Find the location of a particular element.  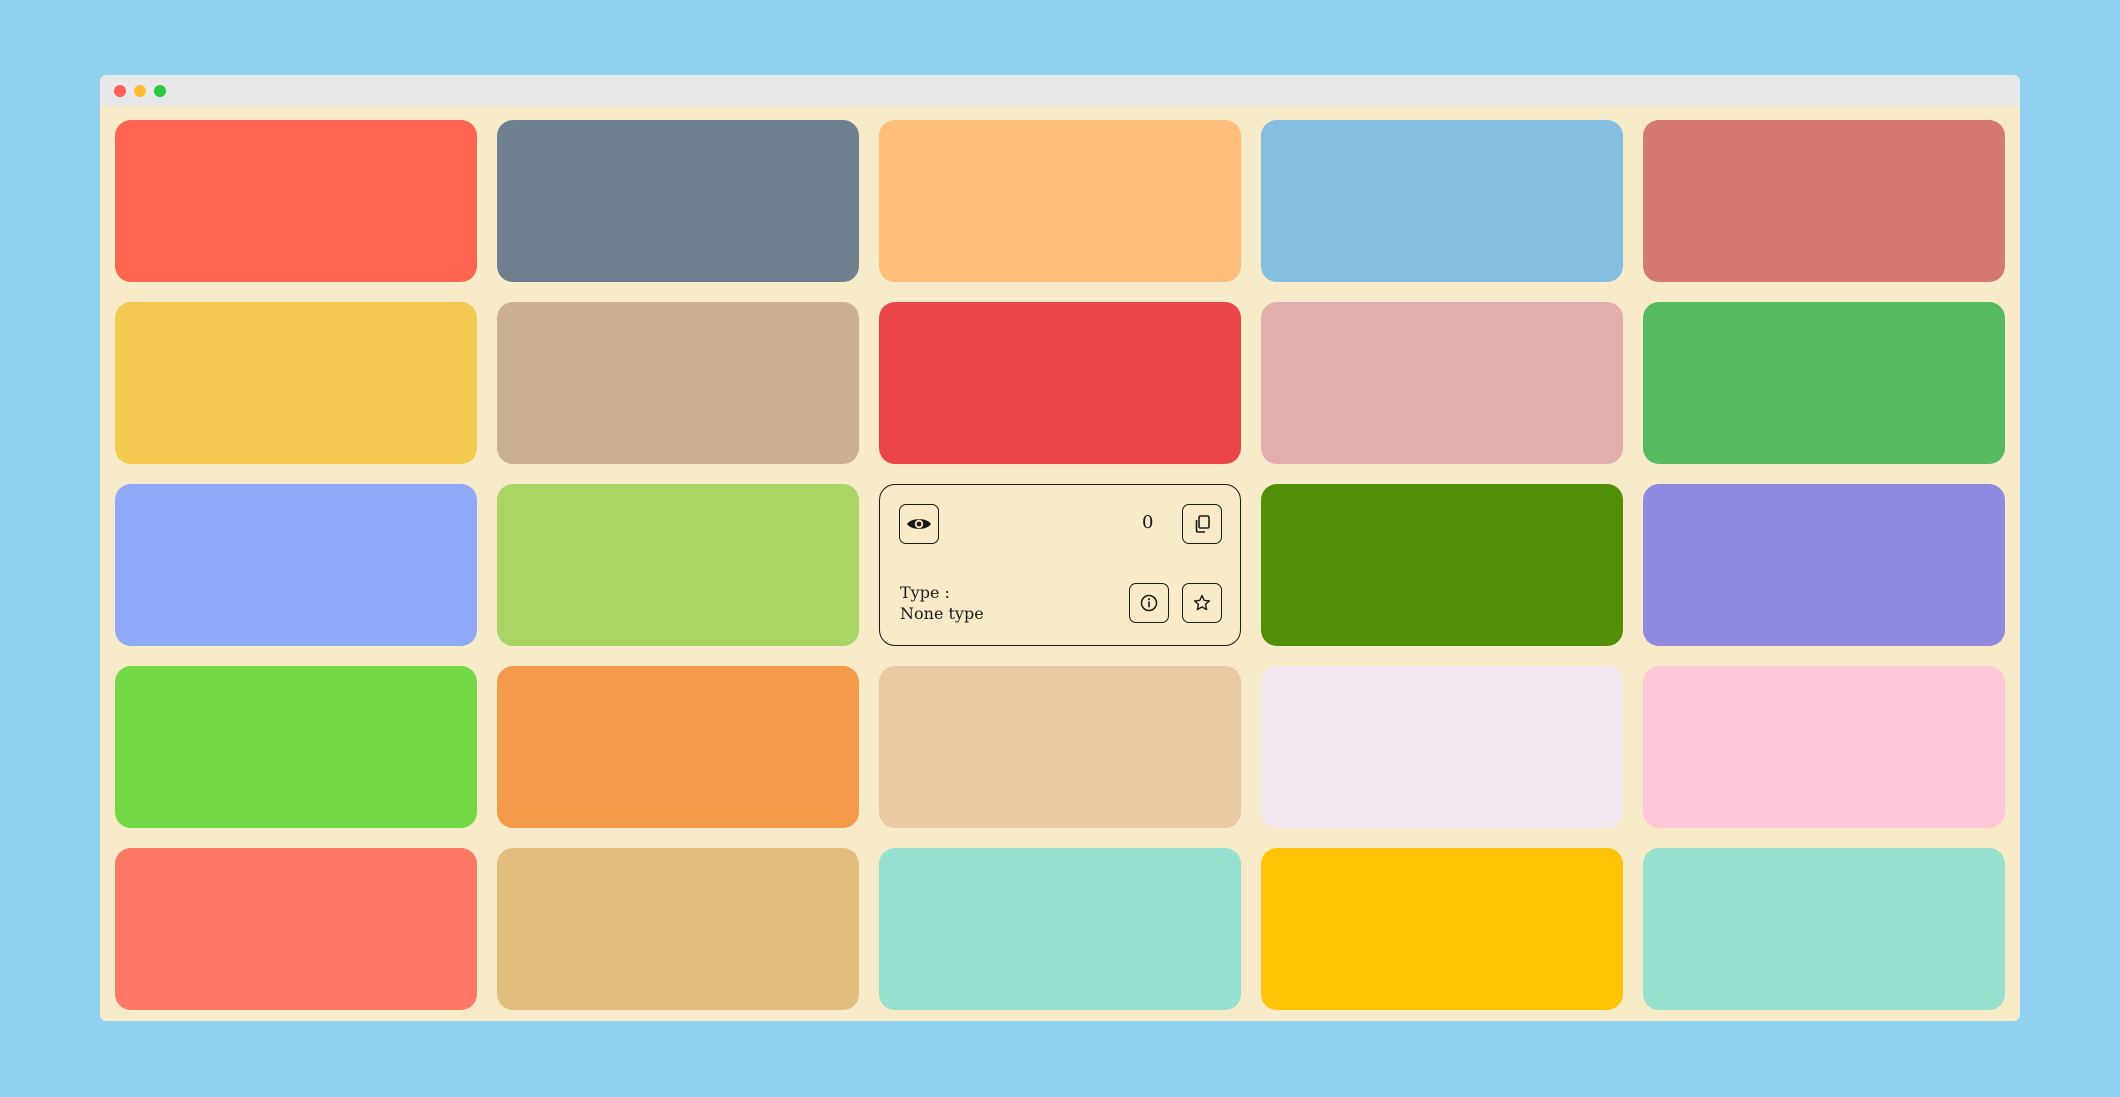

minimize-window-button is located at coordinates (140, 91).